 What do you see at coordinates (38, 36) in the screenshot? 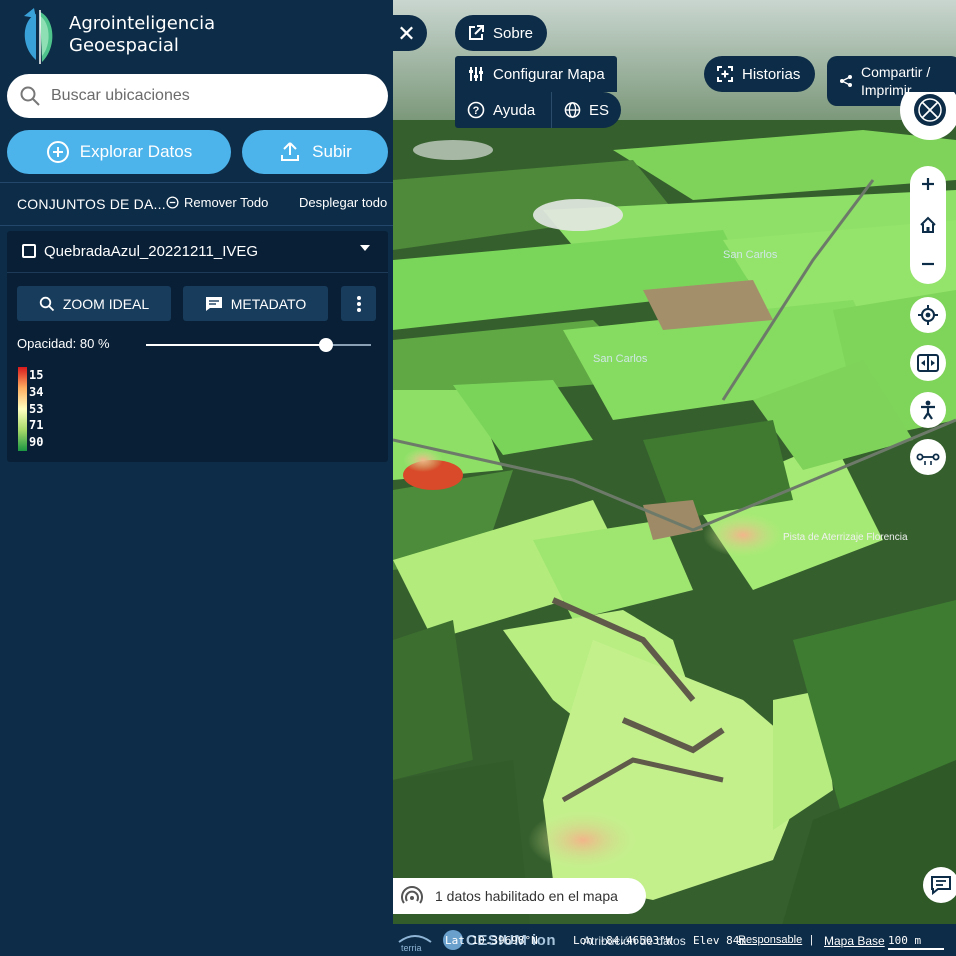
I see `brand-logo-icon` at bounding box center [38, 36].